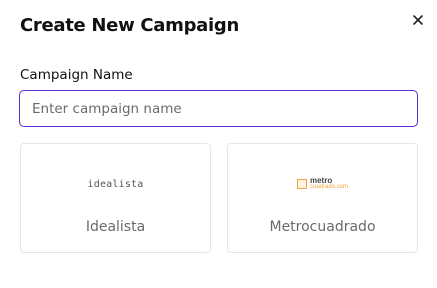 This screenshot has width=437, height=288. Describe the element at coordinates (329, 187) in the screenshot. I see `metro-logo-bottom-text: cuadrado.com` at that location.